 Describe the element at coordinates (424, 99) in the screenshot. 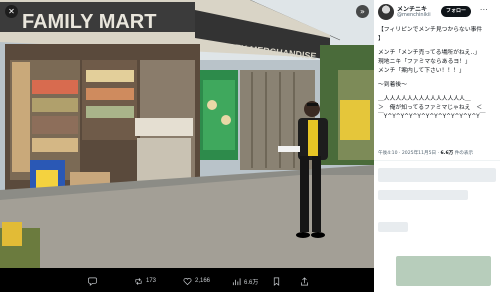

I see `tweet-line: ＿人人人人人人人人人人人人人人＿` at that location.